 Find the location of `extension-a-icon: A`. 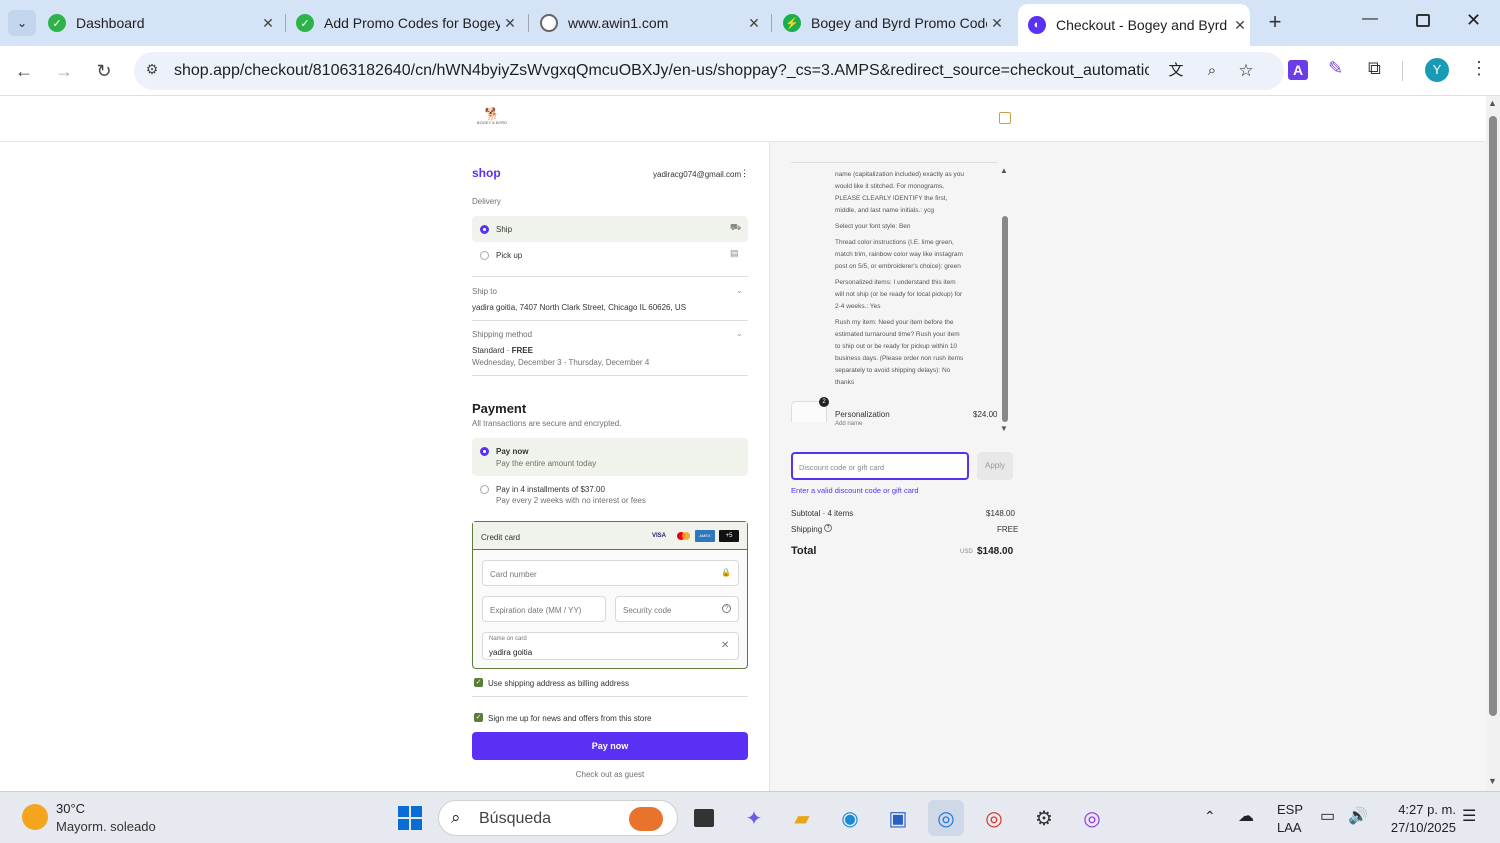

extension-a-icon: A is located at coordinates (1298, 70).